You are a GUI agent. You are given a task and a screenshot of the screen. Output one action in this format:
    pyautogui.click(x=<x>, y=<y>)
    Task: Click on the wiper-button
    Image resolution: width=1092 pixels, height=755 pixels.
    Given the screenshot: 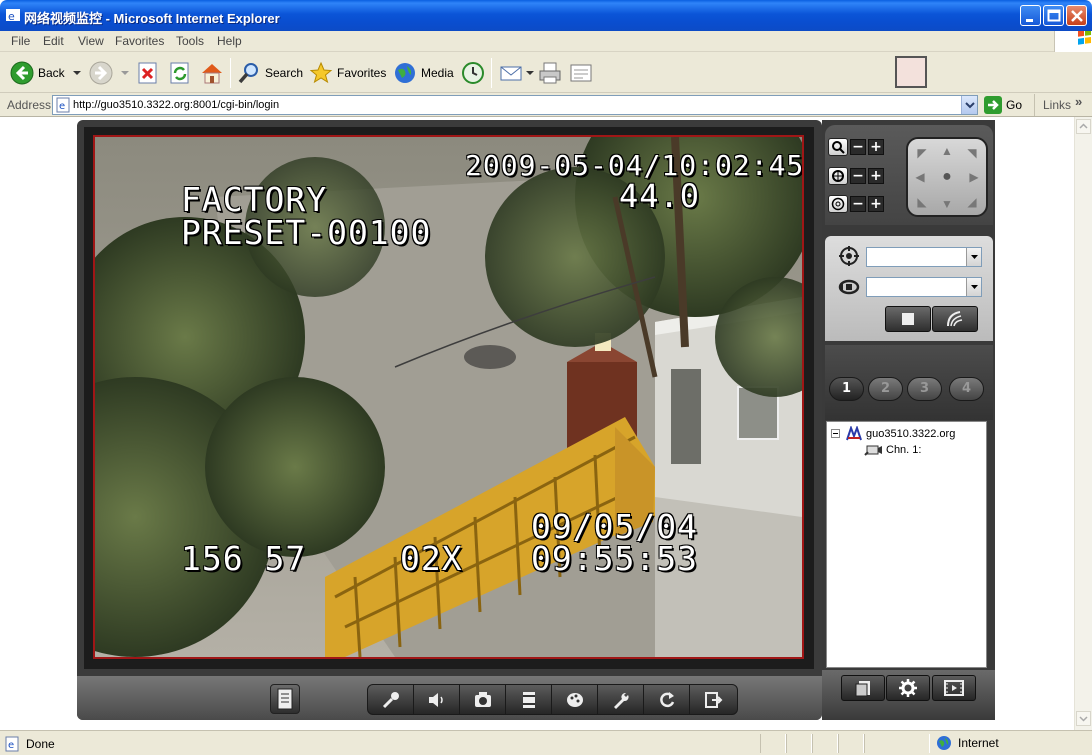 What is the action you would take?
    pyautogui.click(x=955, y=319)
    